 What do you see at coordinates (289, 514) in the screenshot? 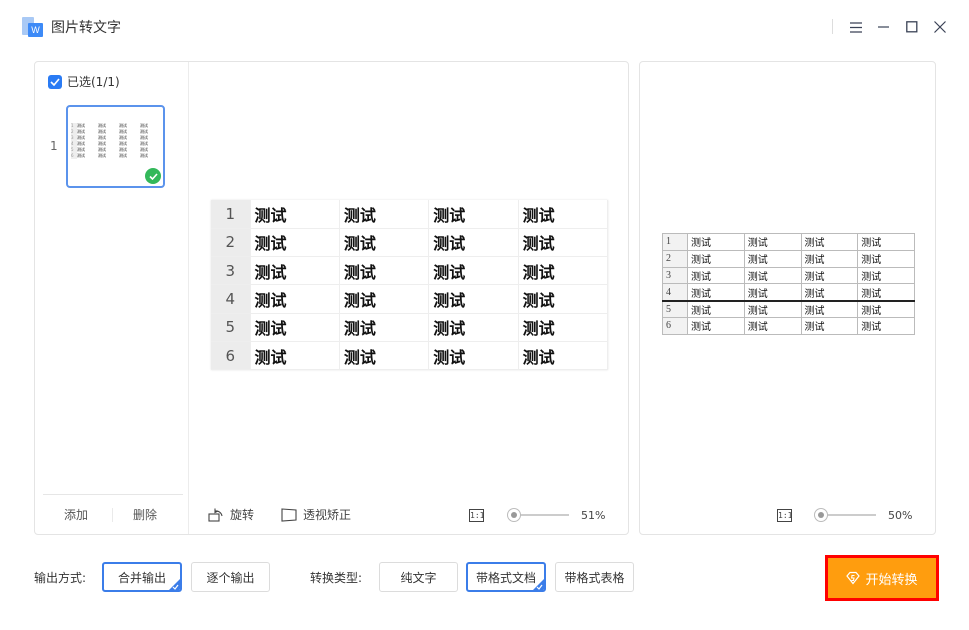
I see `perspective-icon` at bounding box center [289, 514].